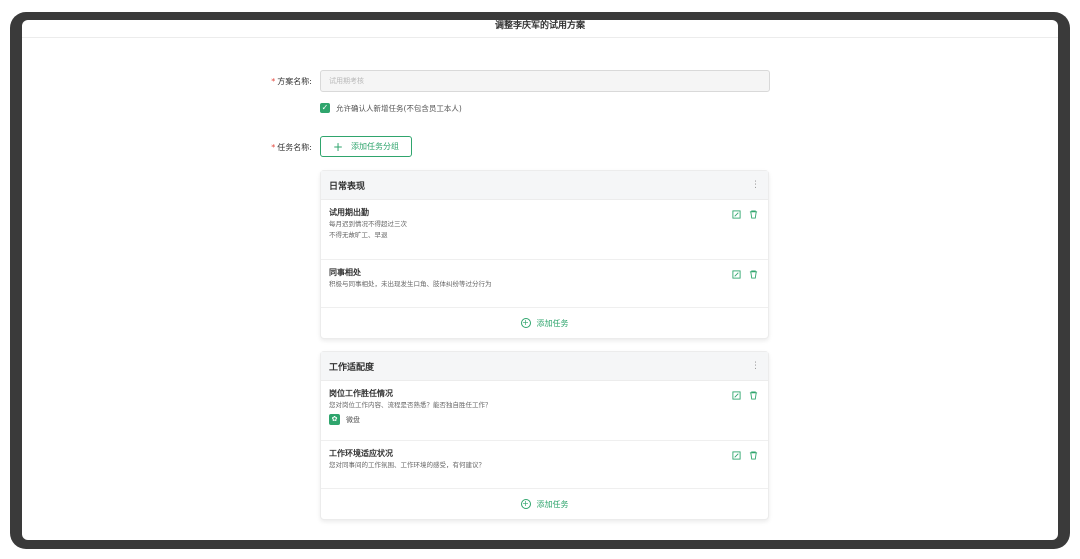 Image resolution: width=1080 pixels, height=559 pixels. I want to click on plan-name-input: 试用期考核, so click(545, 81).